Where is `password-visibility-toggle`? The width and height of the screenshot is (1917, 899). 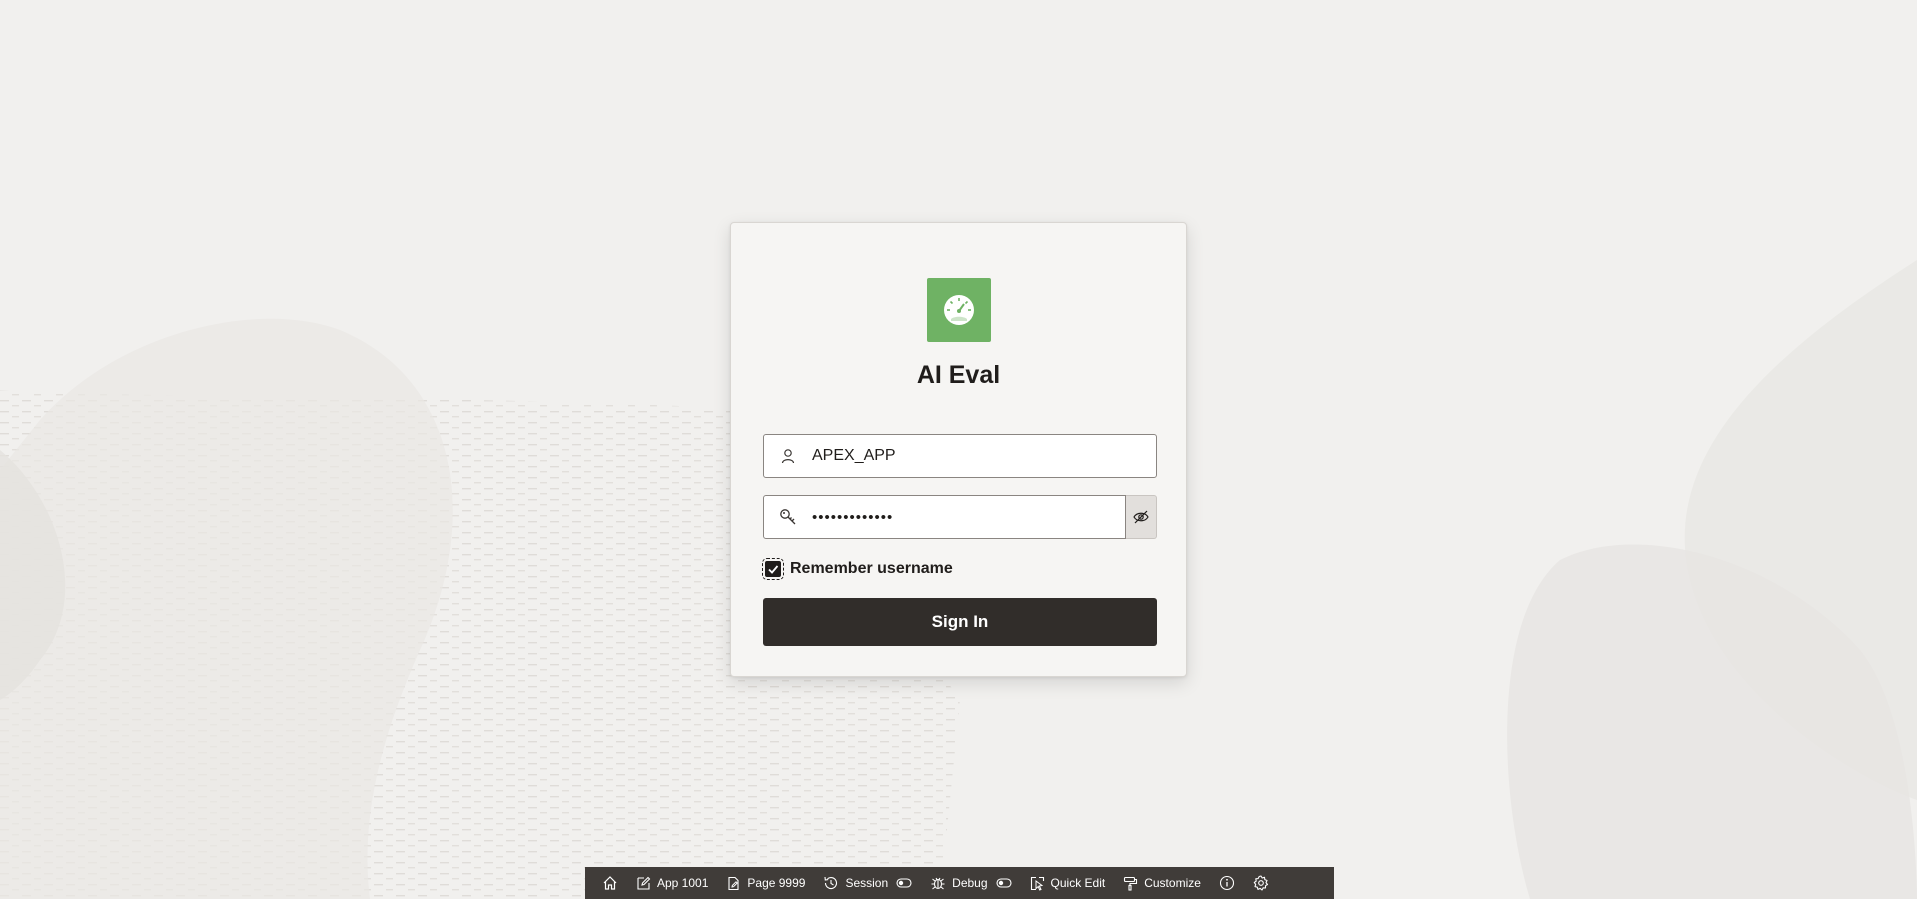 password-visibility-toggle is located at coordinates (1141, 517).